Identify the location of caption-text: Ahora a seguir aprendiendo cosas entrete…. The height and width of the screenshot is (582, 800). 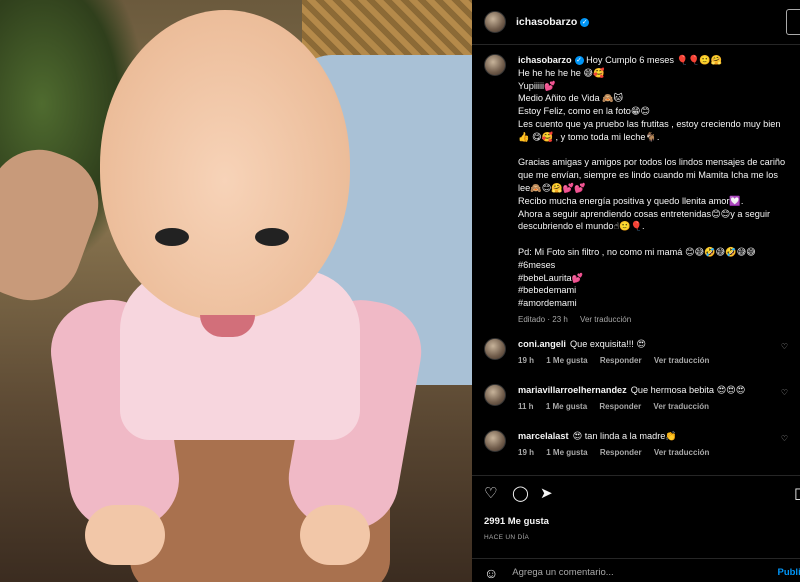
(644, 213).